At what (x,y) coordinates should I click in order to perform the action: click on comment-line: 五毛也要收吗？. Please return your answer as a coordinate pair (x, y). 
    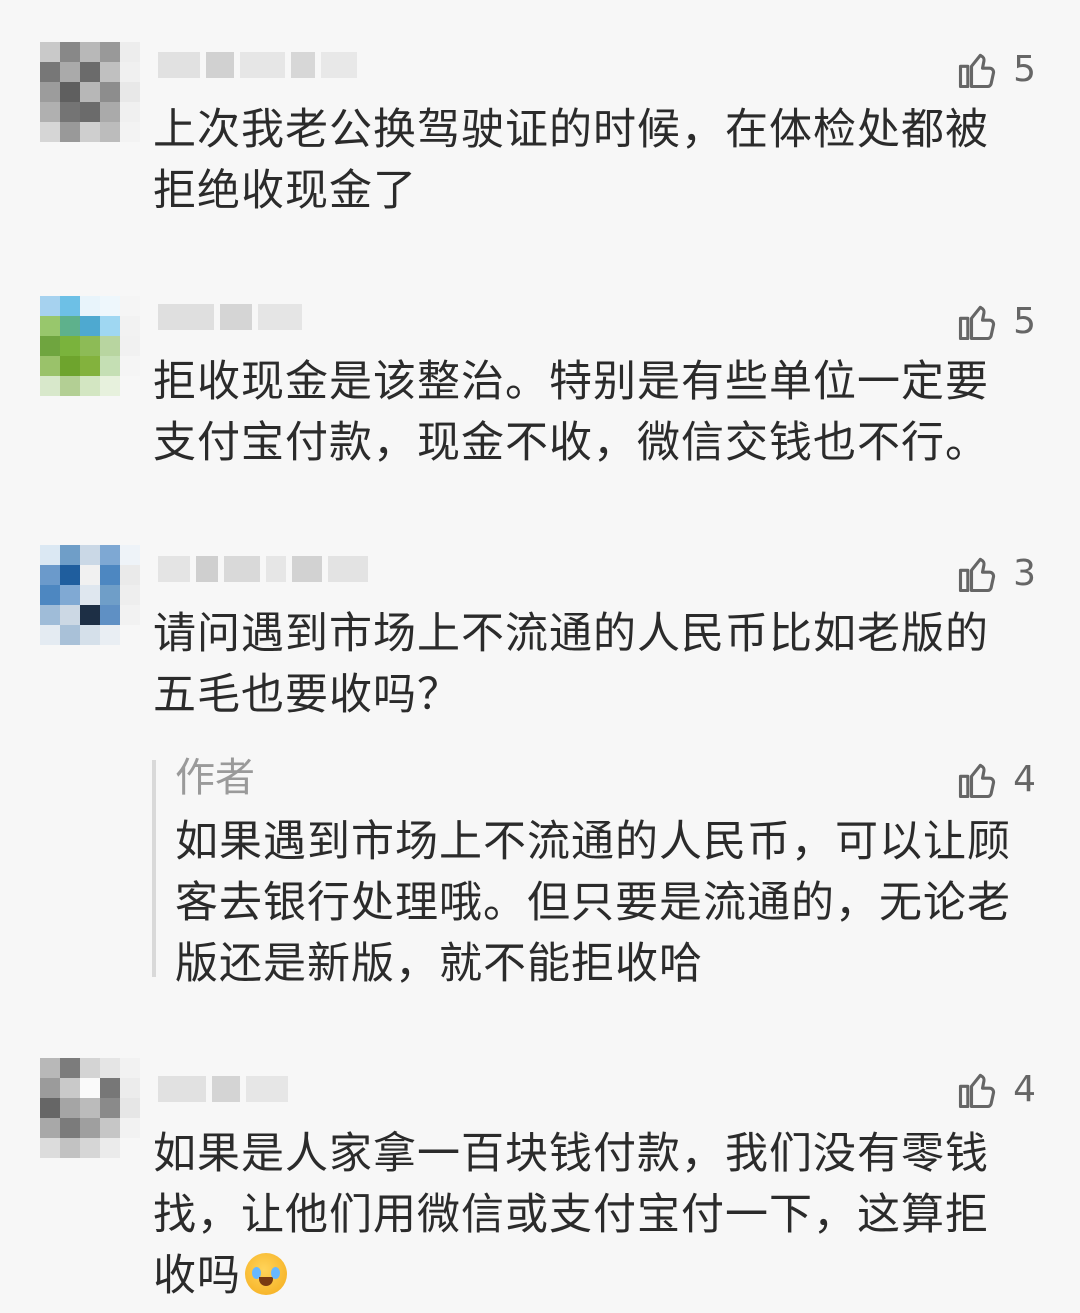
    Looking at the image, I should click on (307, 695).